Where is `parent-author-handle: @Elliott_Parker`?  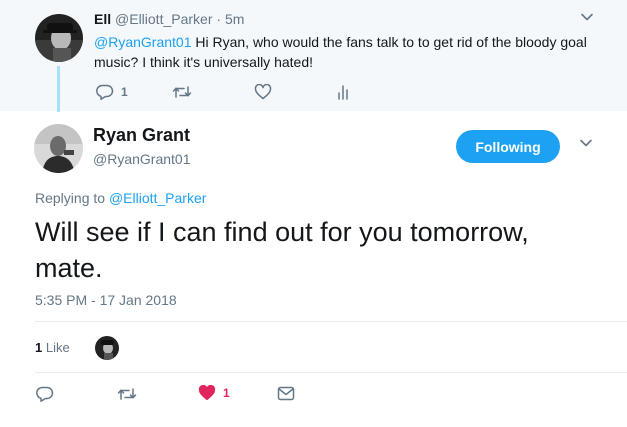 parent-author-handle: @Elliott_Parker is located at coordinates (163, 19).